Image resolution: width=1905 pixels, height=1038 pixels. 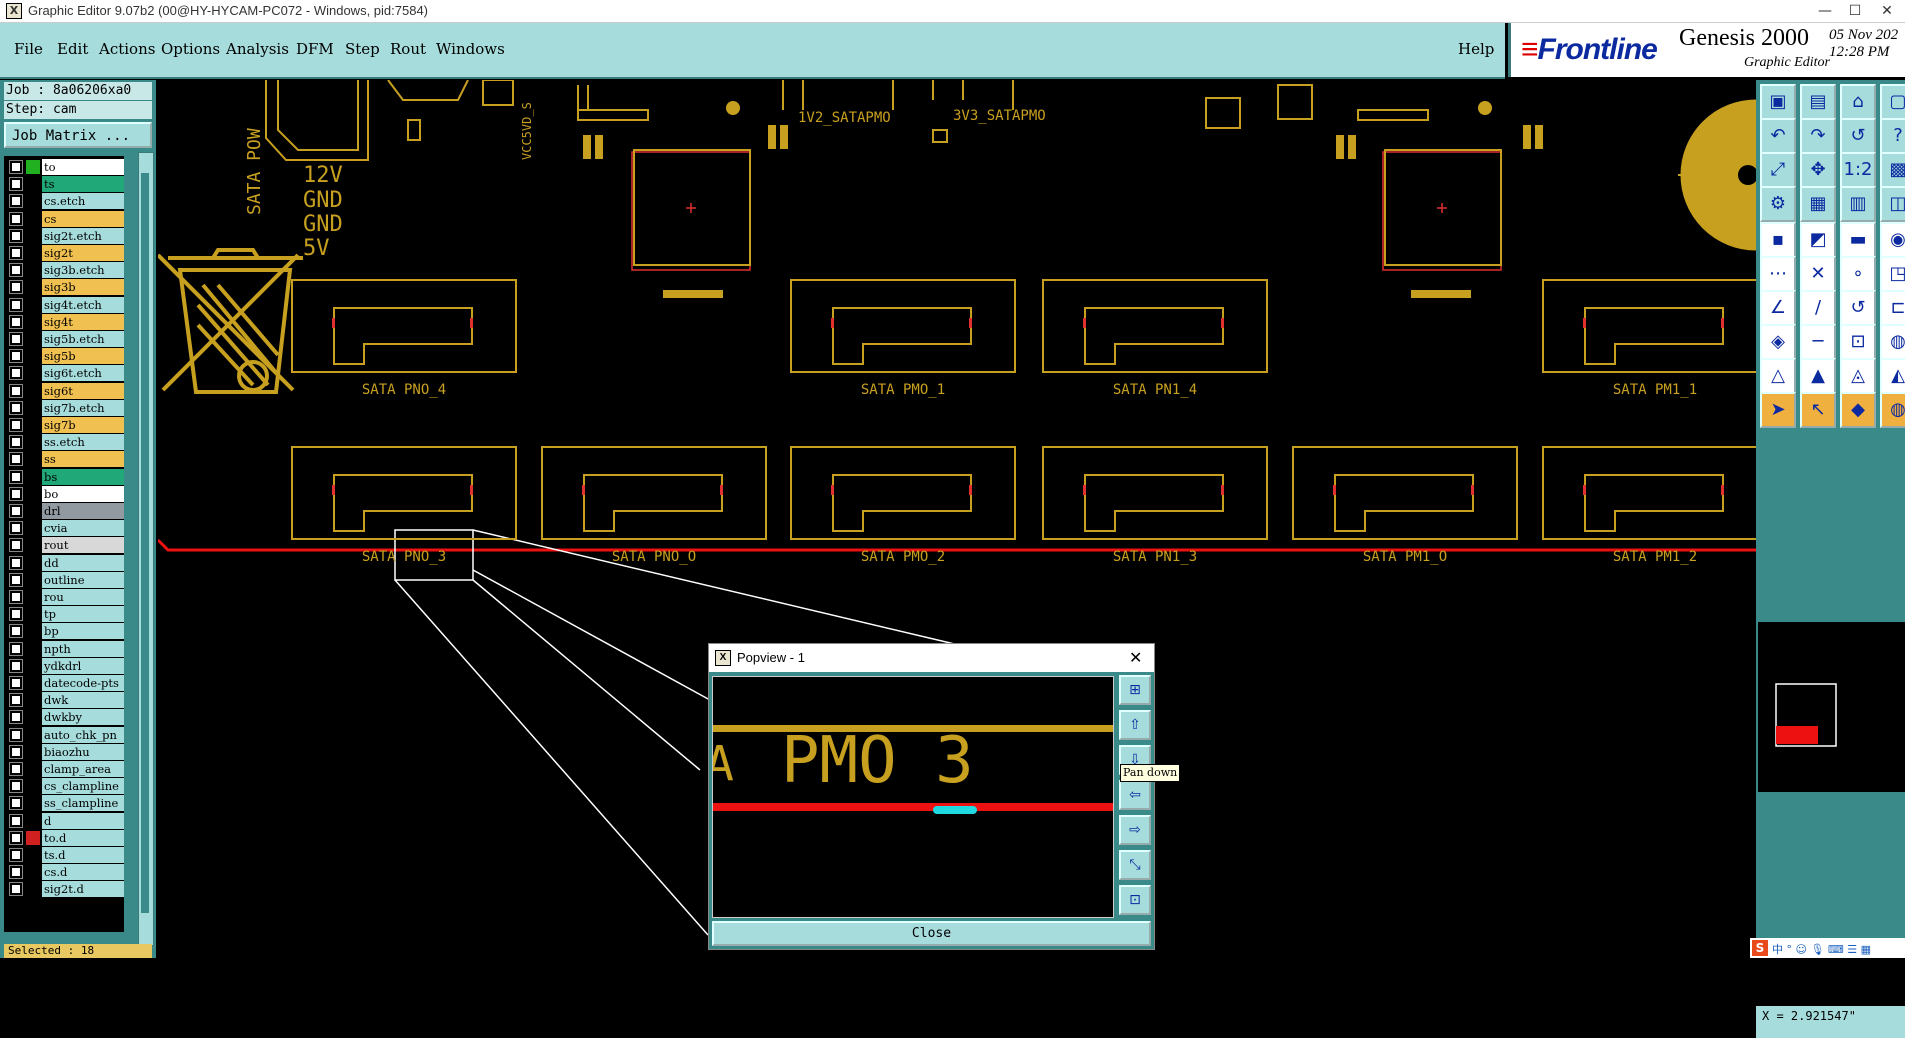 What do you see at coordinates (1818, 274) in the screenshot?
I see `delete-button: ✕` at bounding box center [1818, 274].